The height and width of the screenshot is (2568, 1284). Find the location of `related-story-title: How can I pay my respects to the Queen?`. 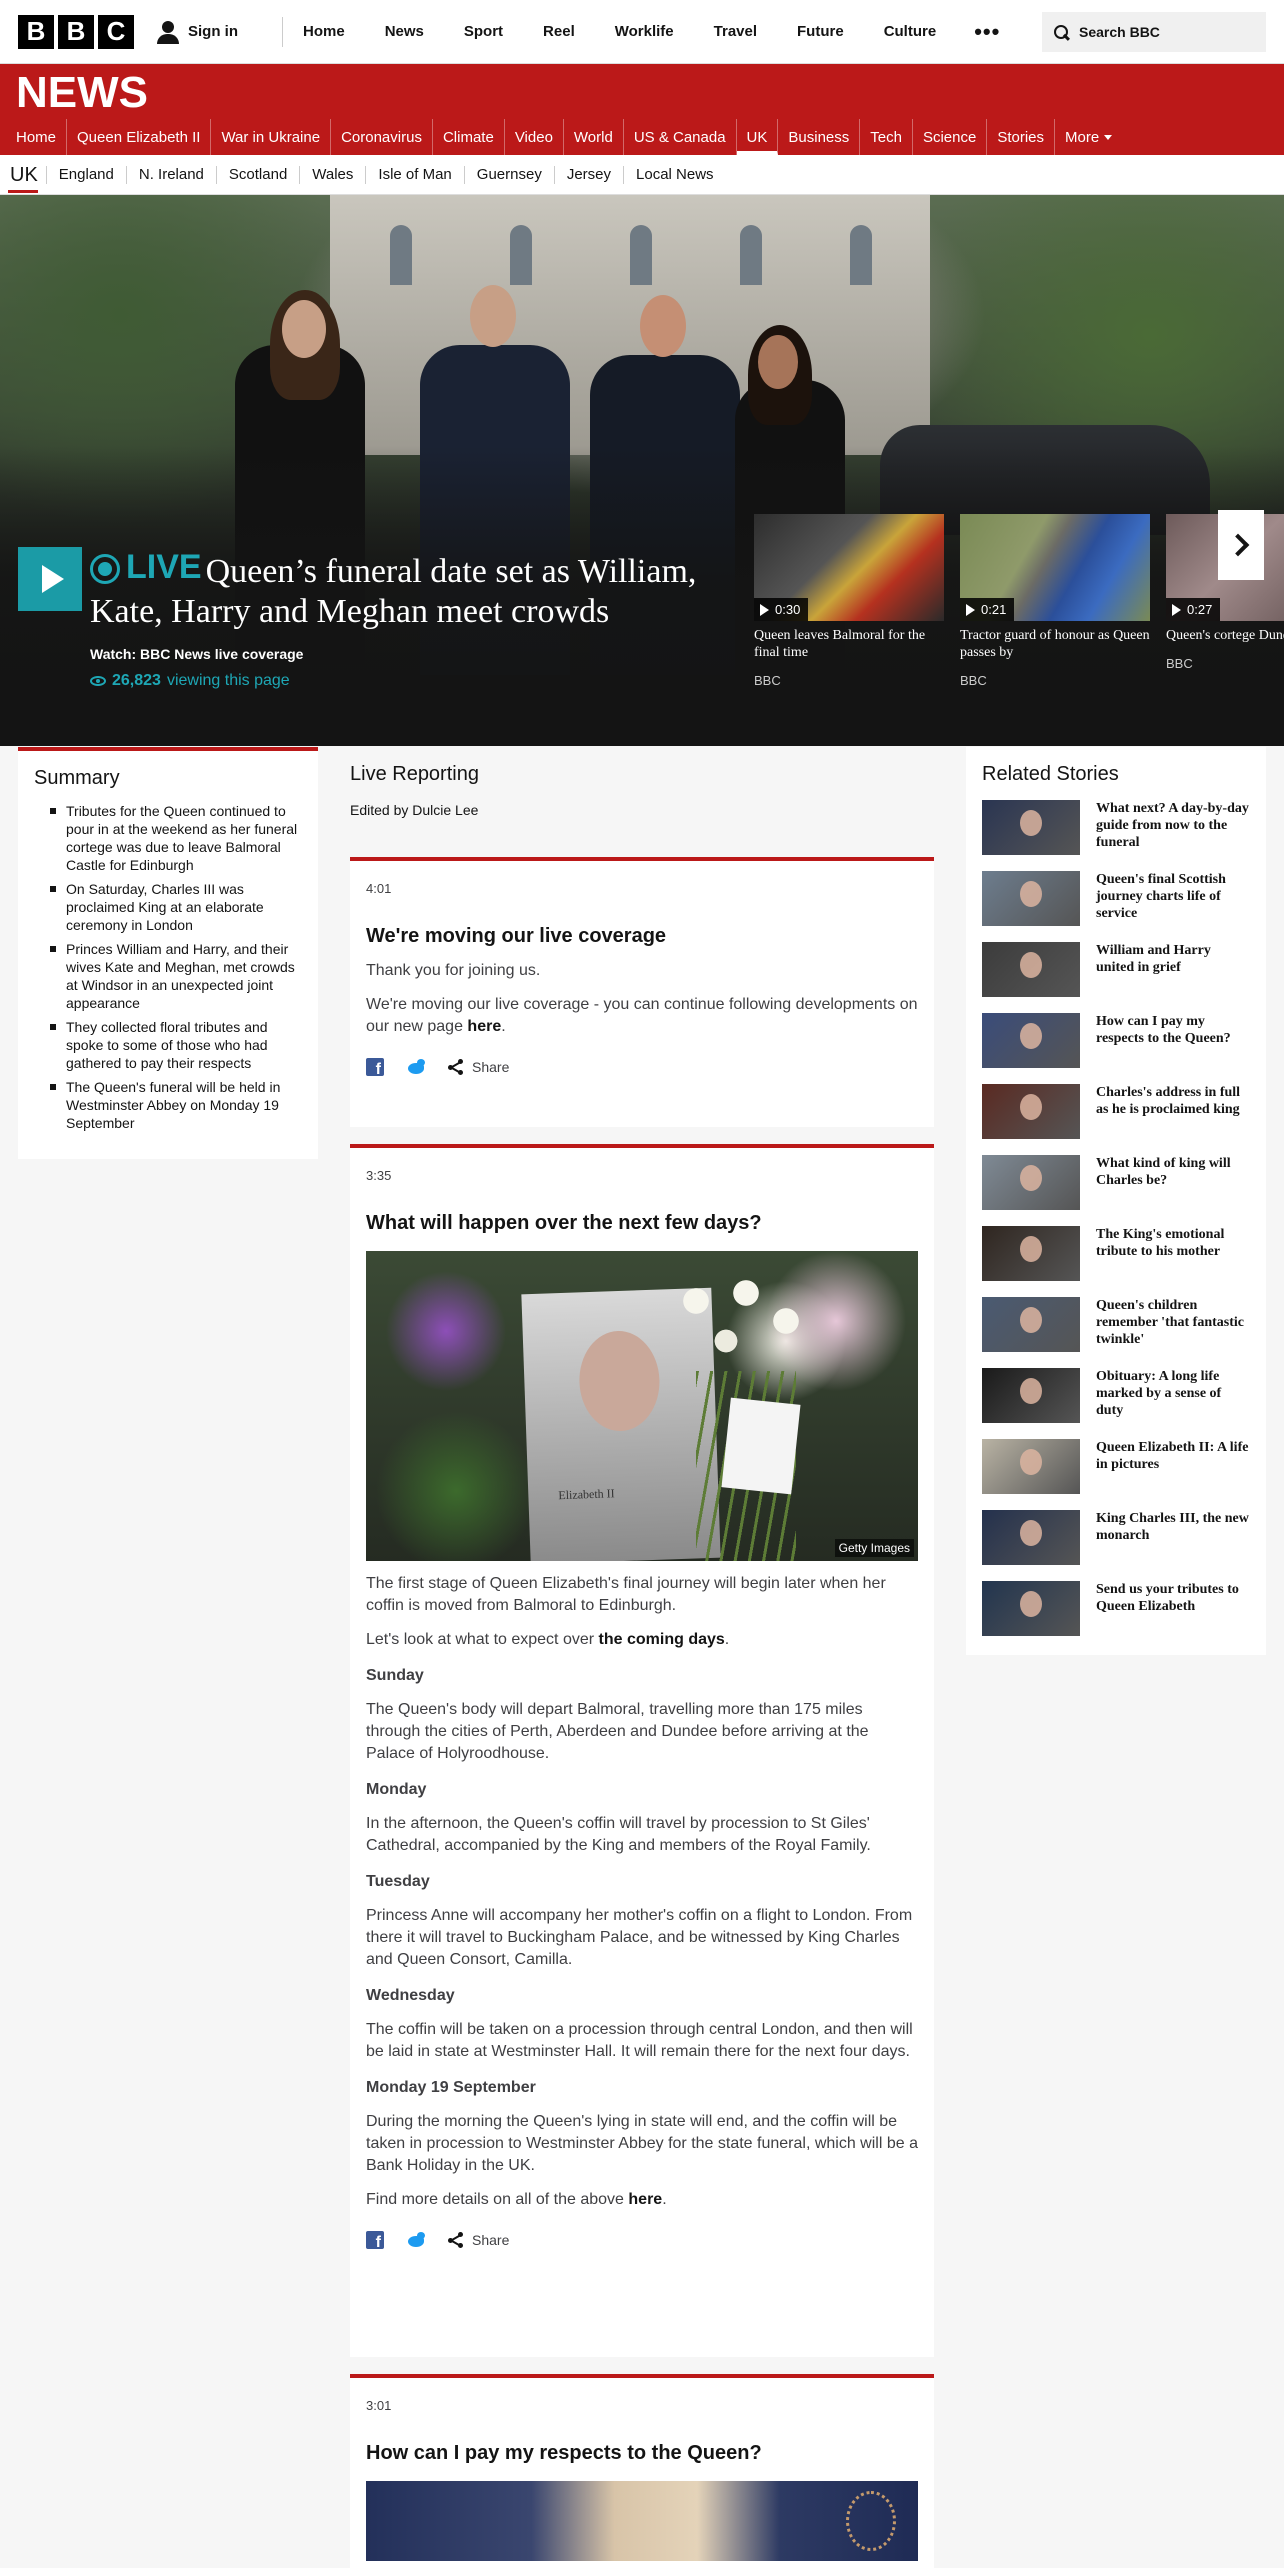

related-story-title: How can I pay my respects to the Queen? is located at coordinates (1163, 1030).